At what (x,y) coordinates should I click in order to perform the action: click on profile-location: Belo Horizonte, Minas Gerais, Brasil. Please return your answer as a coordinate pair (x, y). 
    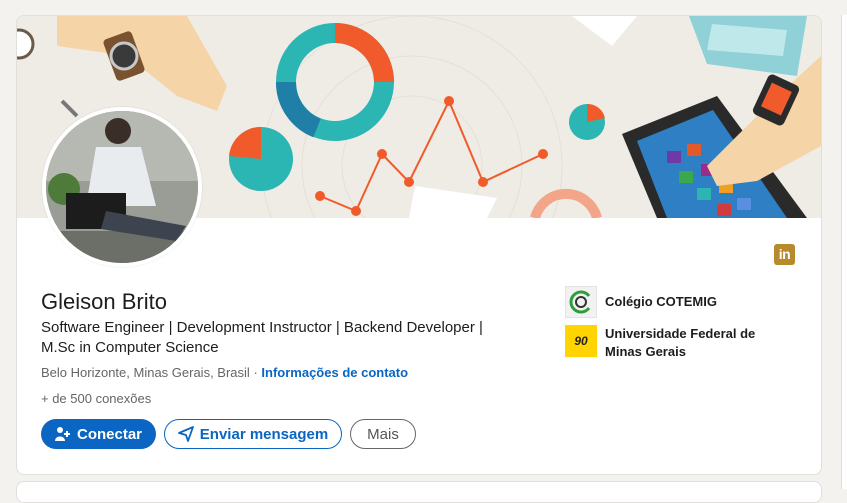
    Looking at the image, I should click on (145, 372).